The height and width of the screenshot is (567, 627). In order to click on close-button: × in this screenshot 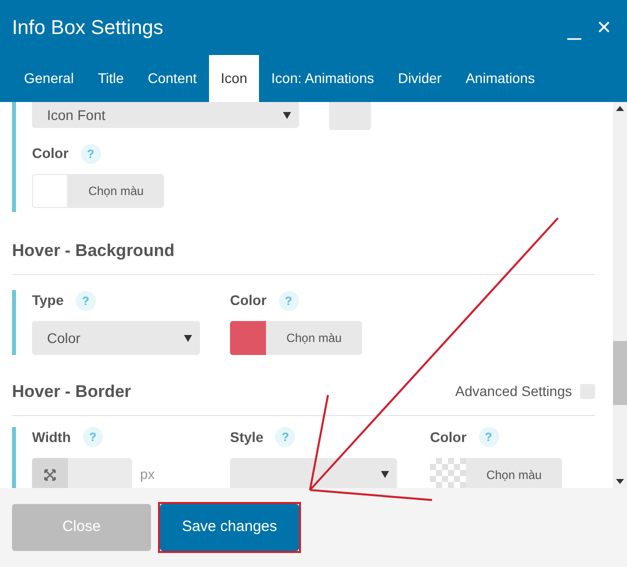, I will do `click(603, 28)`.